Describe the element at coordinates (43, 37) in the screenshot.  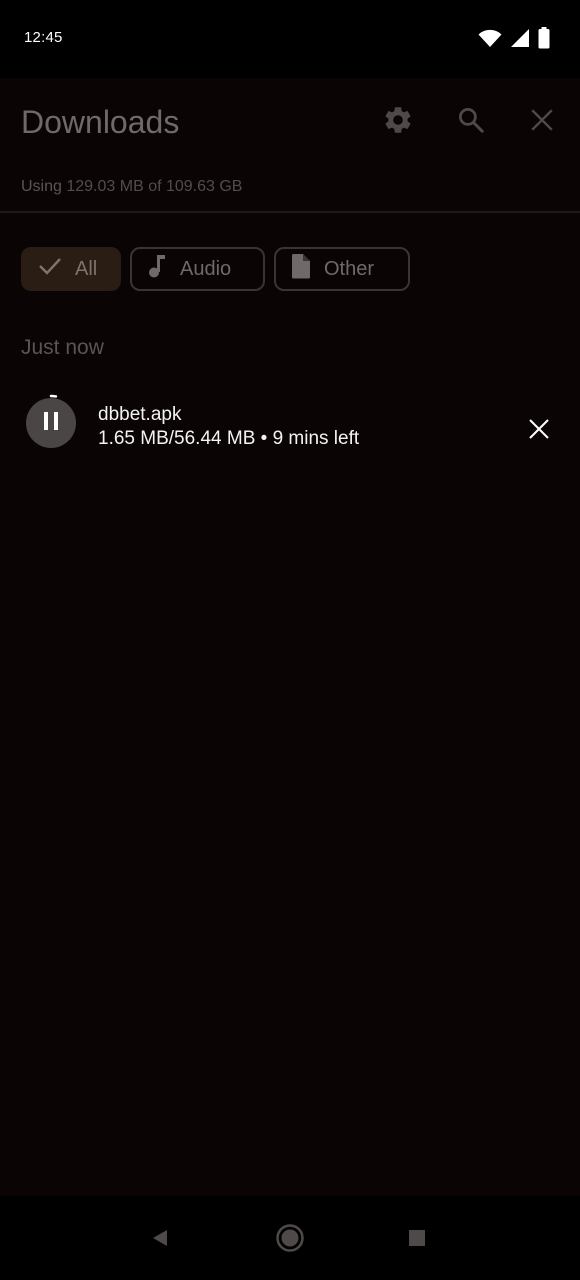
I see `status-time: 12:45` at that location.